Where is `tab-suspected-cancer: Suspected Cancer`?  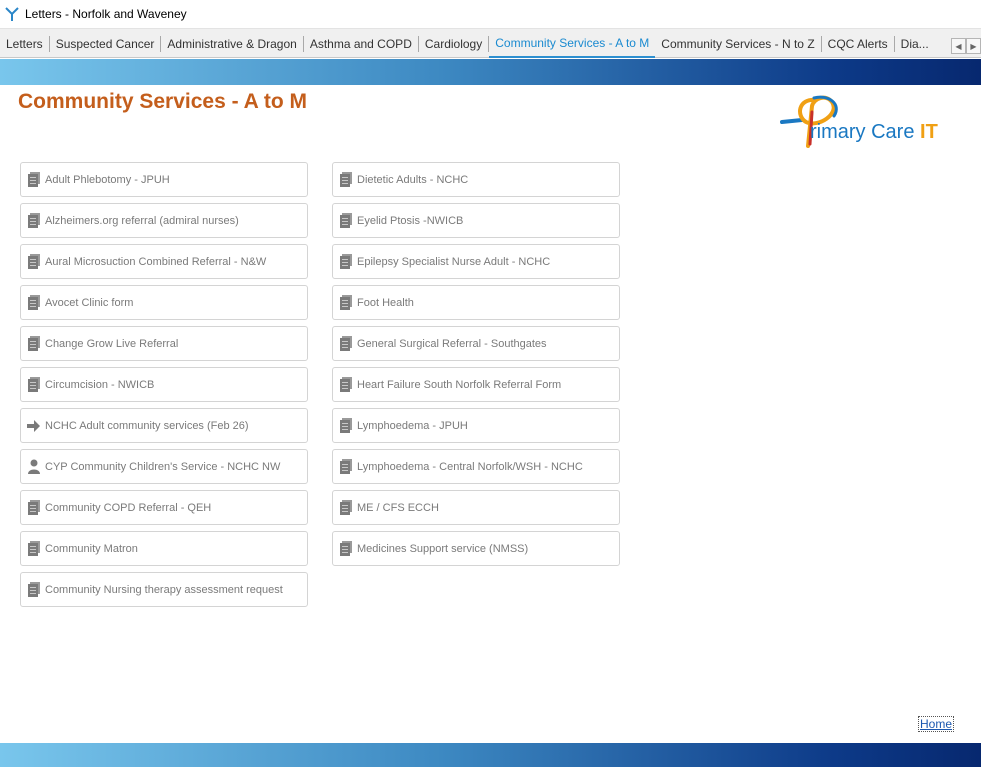 tab-suspected-cancer: Suspected Cancer is located at coordinates (106, 43).